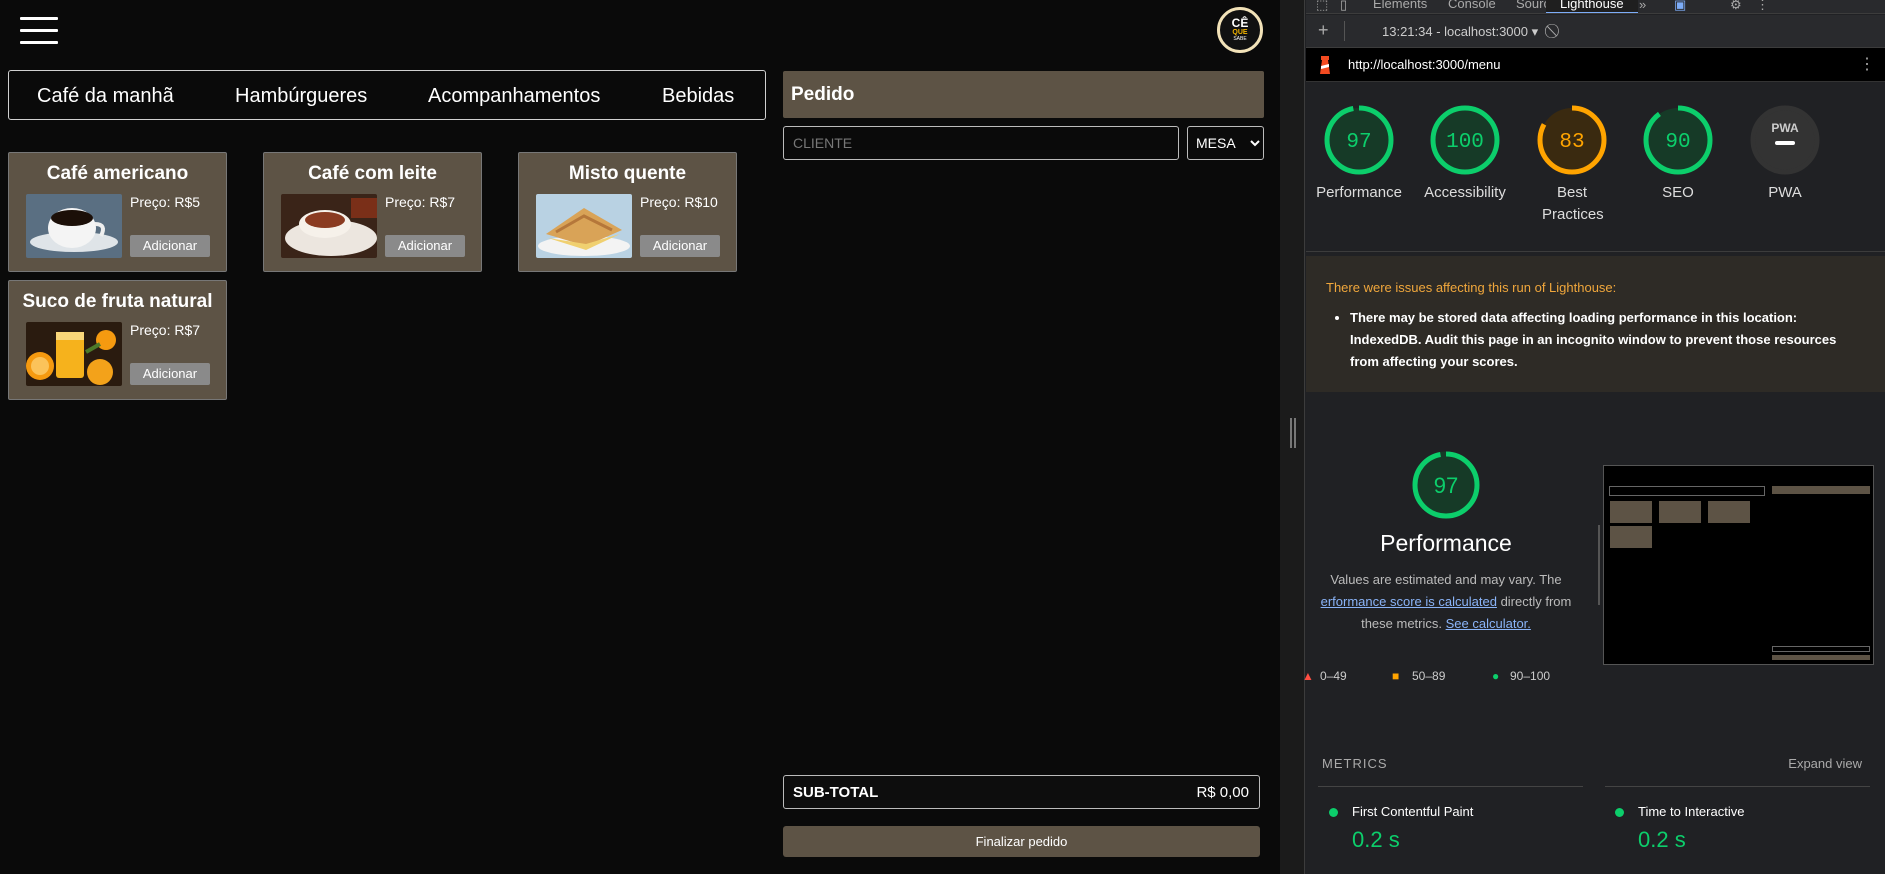 The image size is (1885, 874). I want to click on metric-tti: Time to Interactive 0.2 s, so click(1679, 828).